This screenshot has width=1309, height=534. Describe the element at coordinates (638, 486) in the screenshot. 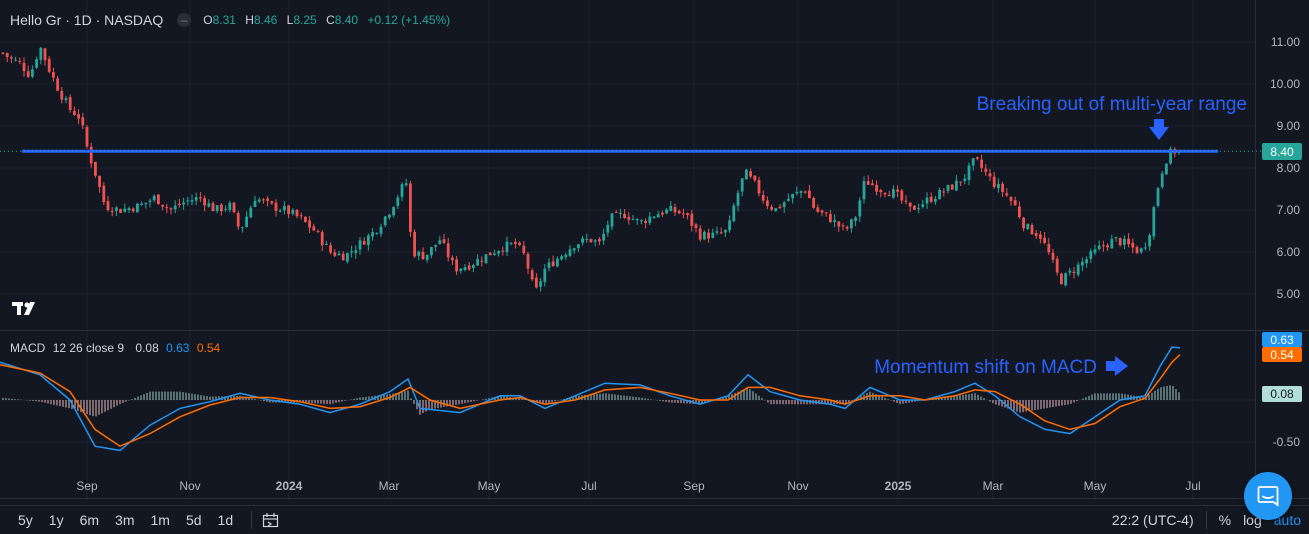

I see `time-axis: Sep Nov 2024 Mar May Jul Sep Nov 2025 Mar May Jul` at that location.